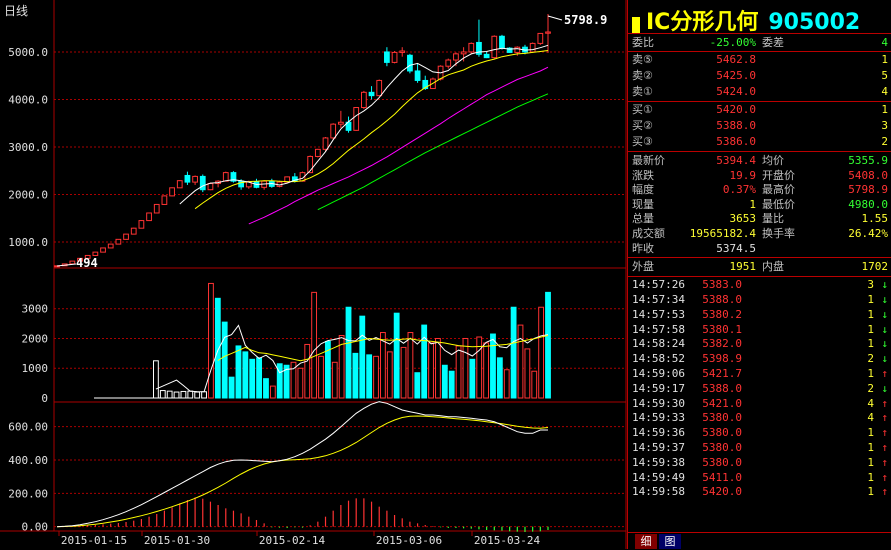 This screenshot has height=550, width=891. Describe the element at coordinates (868, 160) in the screenshot. I see `stat-value: 5355.9` at that location.